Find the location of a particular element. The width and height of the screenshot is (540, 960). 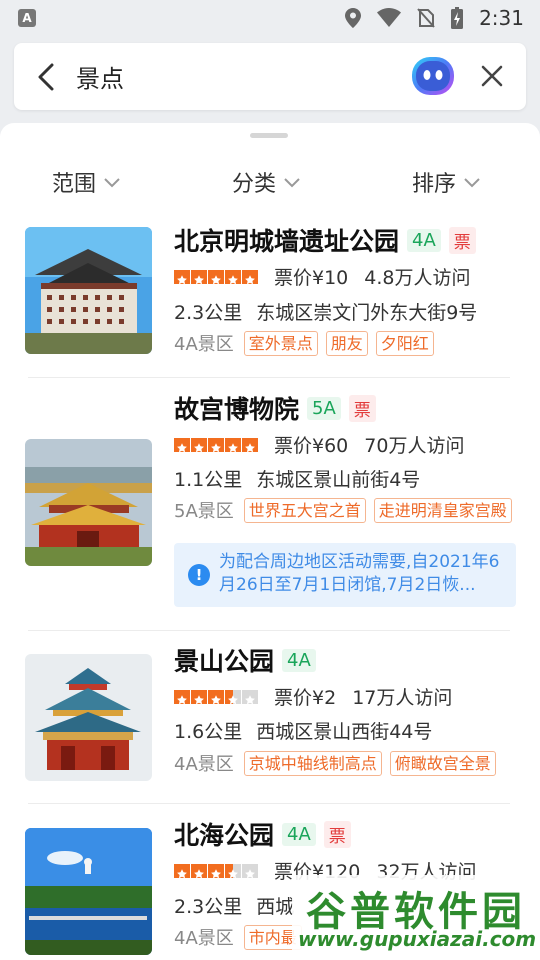

filter-range: 范围 is located at coordinates (86, 182).